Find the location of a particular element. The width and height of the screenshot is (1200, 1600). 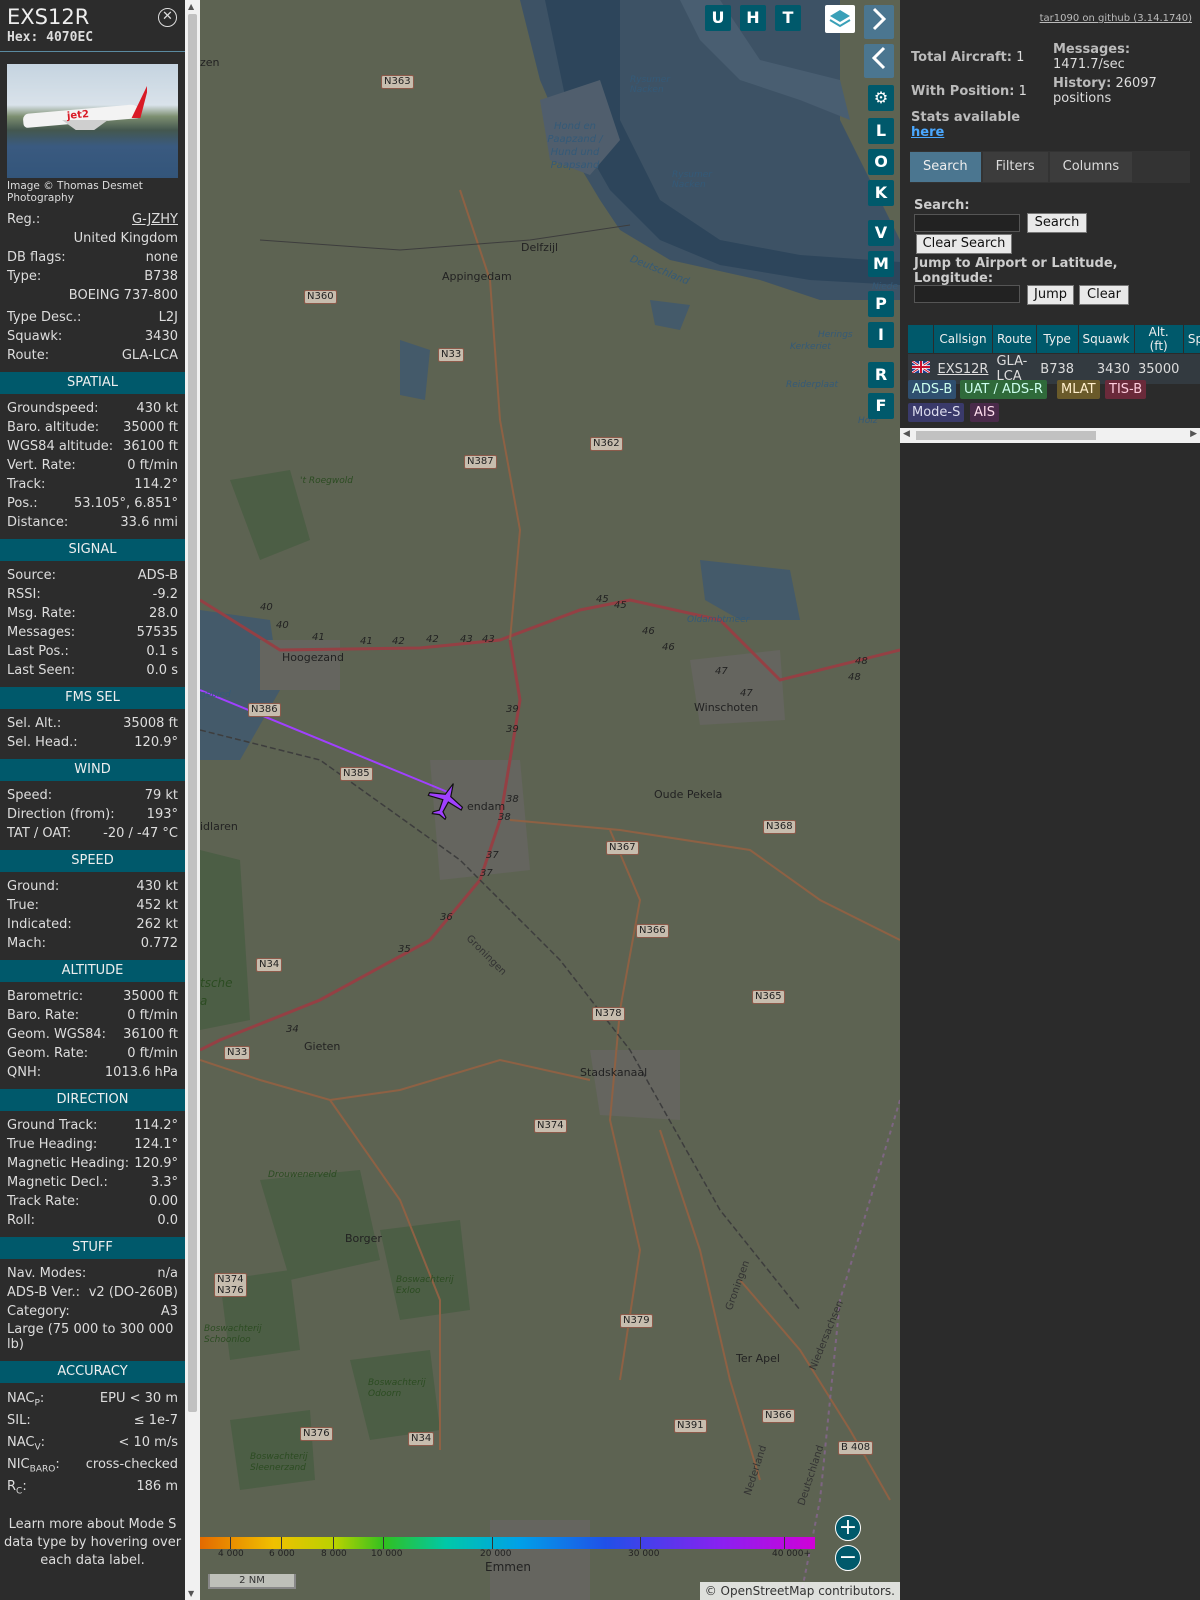

map-button-h: H is located at coordinates (753, 18).